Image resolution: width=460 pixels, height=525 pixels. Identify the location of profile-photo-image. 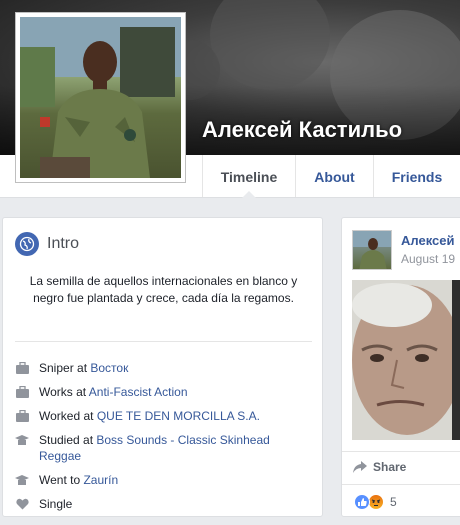
(100, 97).